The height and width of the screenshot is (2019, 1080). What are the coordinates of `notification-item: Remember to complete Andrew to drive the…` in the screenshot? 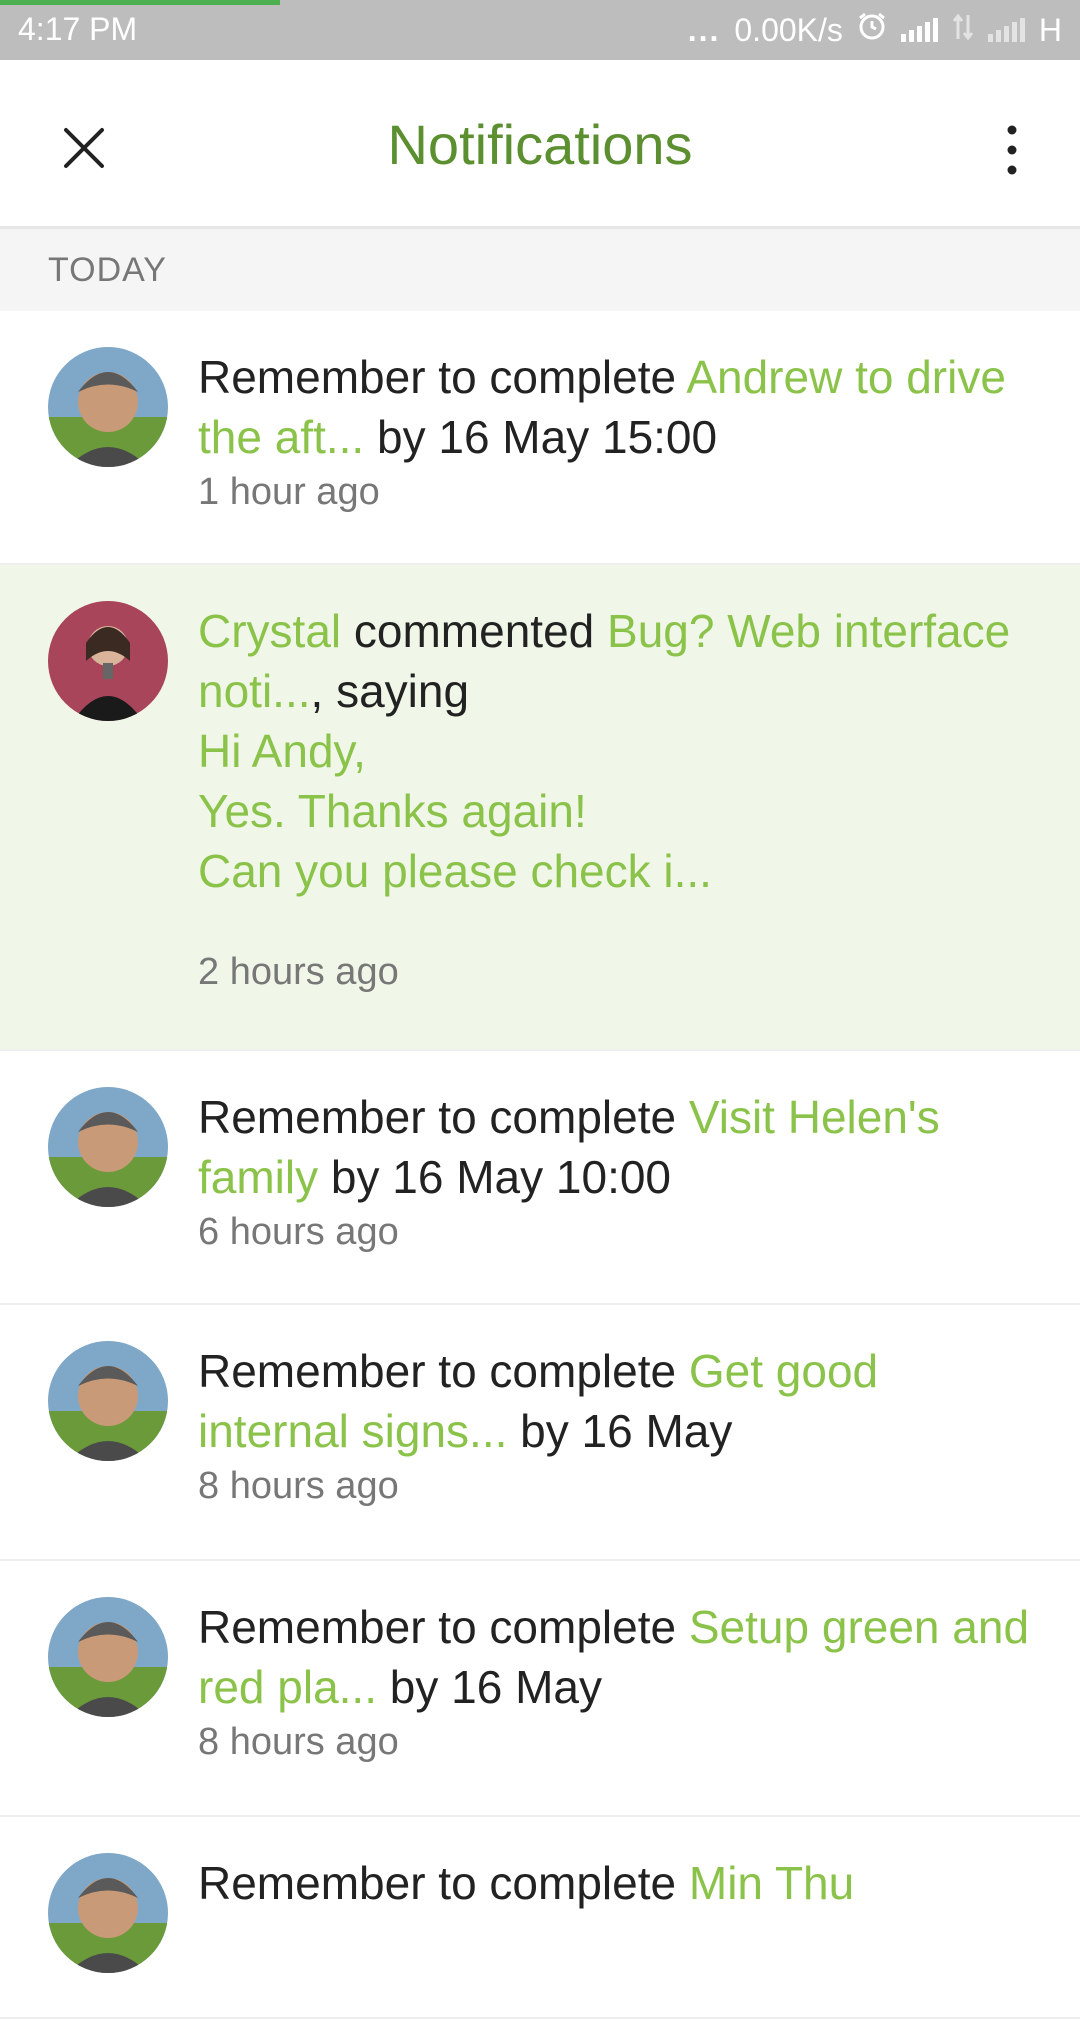 It's located at (540, 438).